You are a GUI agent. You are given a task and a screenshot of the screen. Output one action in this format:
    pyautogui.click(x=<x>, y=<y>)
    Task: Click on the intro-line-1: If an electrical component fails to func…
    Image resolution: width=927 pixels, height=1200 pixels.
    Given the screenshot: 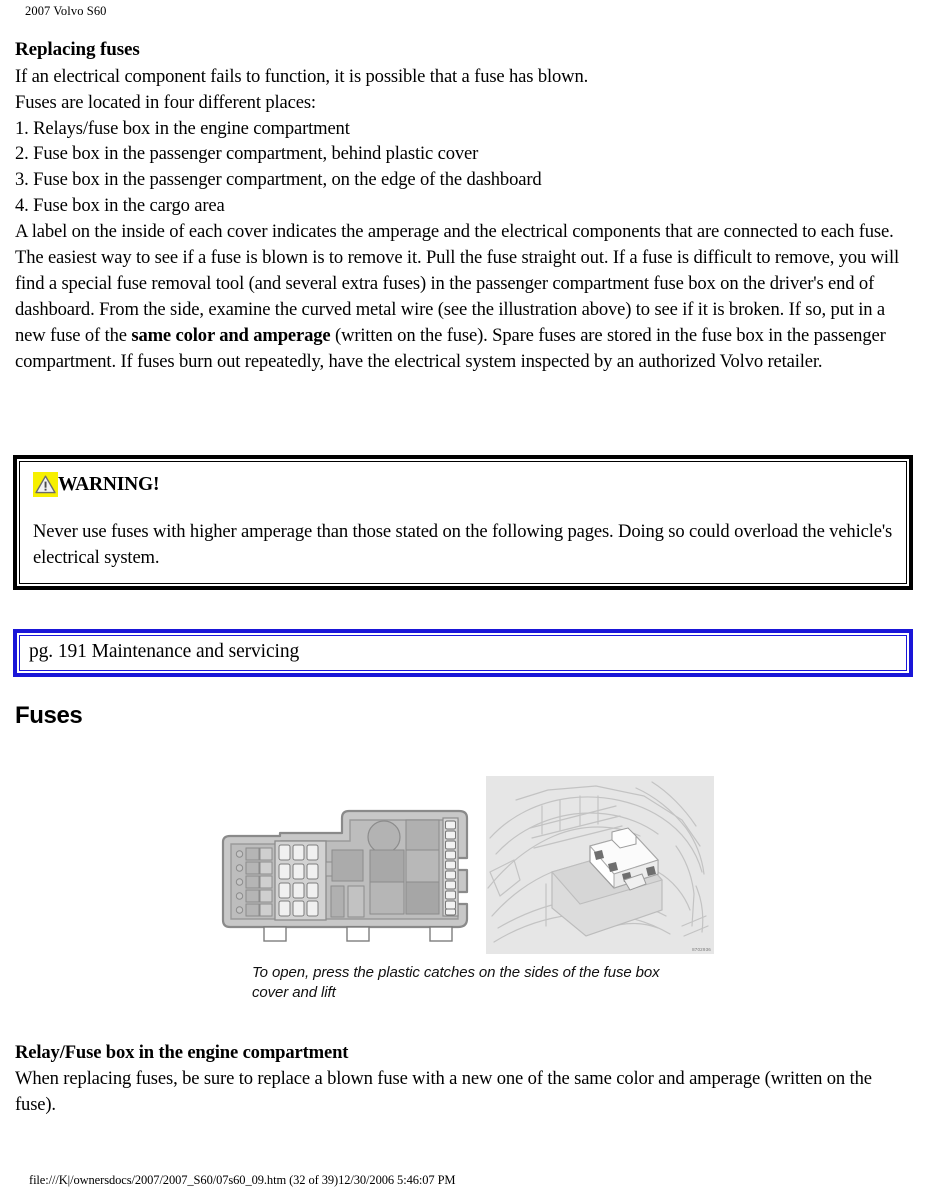 What is the action you would take?
    pyautogui.click(x=302, y=76)
    